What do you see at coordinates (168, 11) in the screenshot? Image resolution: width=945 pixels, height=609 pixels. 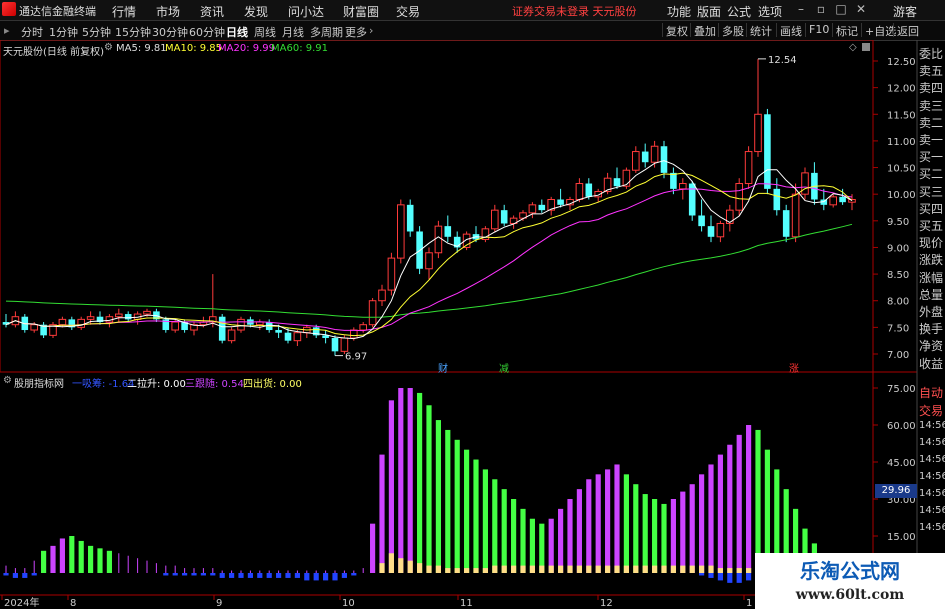 I see `menu-item-market: 市场` at bounding box center [168, 11].